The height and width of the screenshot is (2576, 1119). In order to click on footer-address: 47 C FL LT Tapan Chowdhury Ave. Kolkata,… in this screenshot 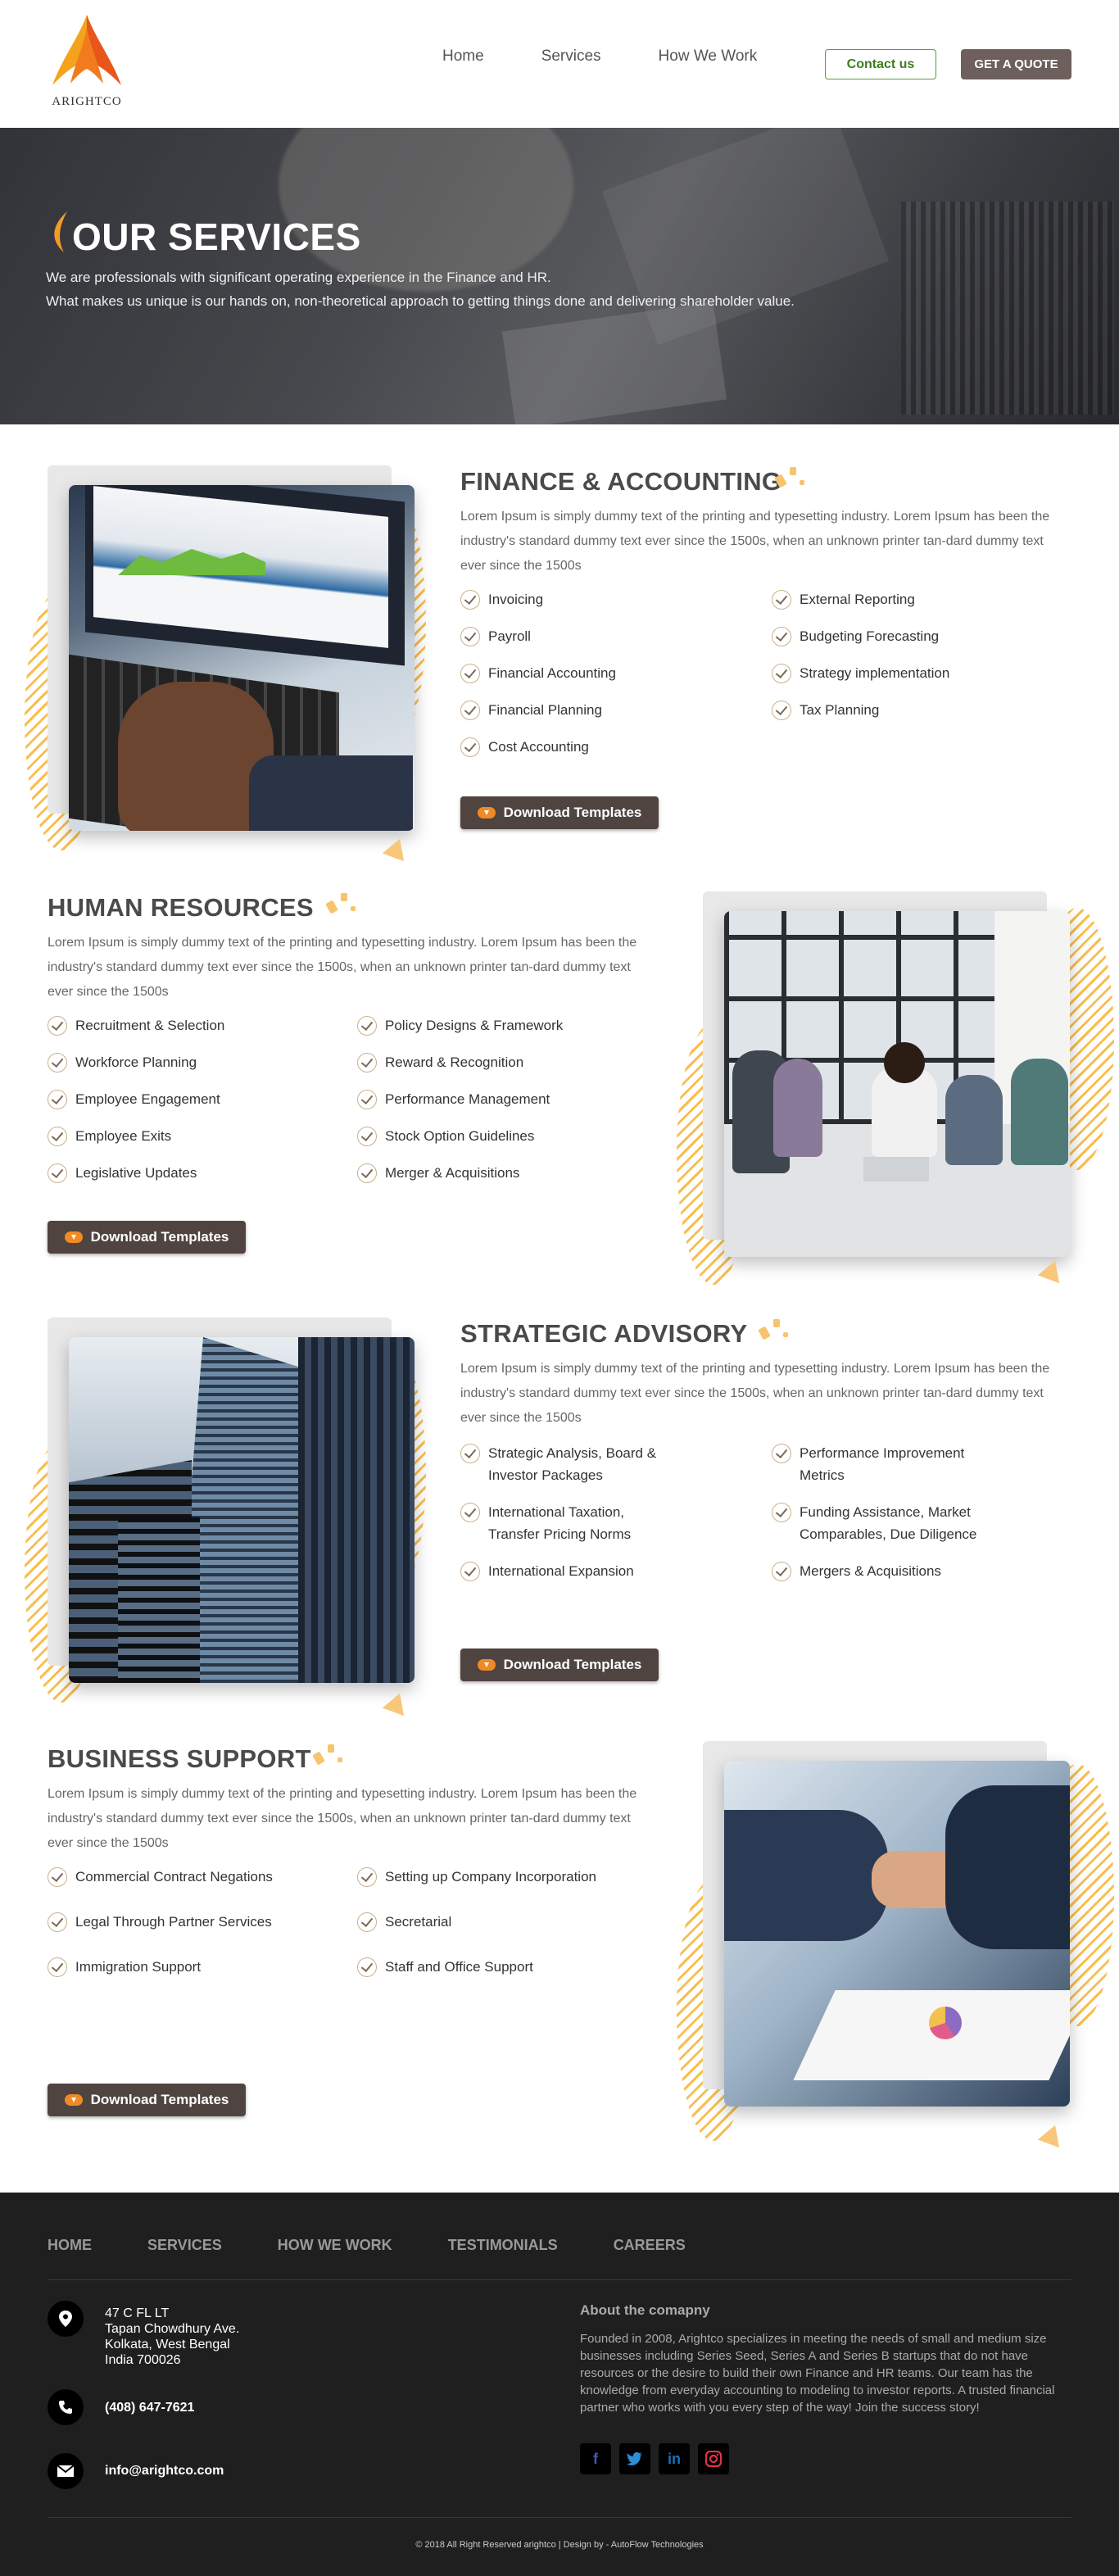, I will do `click(172, 2336)`.